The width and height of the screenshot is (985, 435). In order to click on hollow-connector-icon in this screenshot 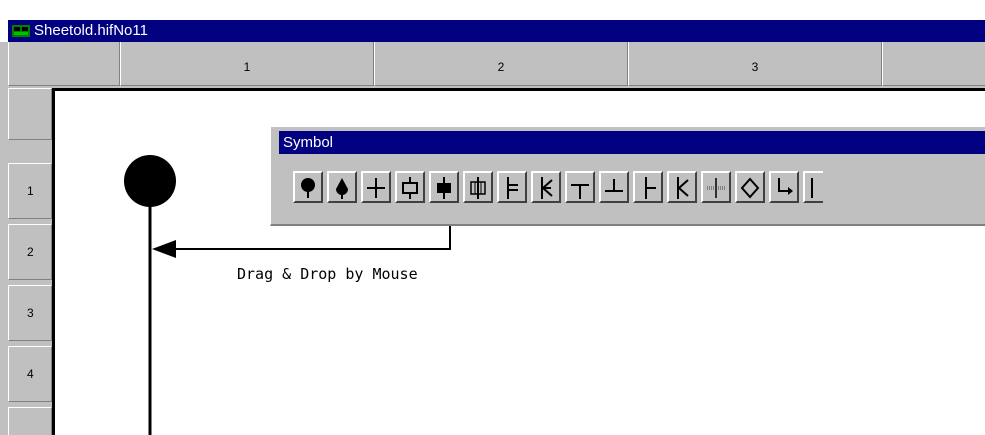, I will do `click(410, 187)`.